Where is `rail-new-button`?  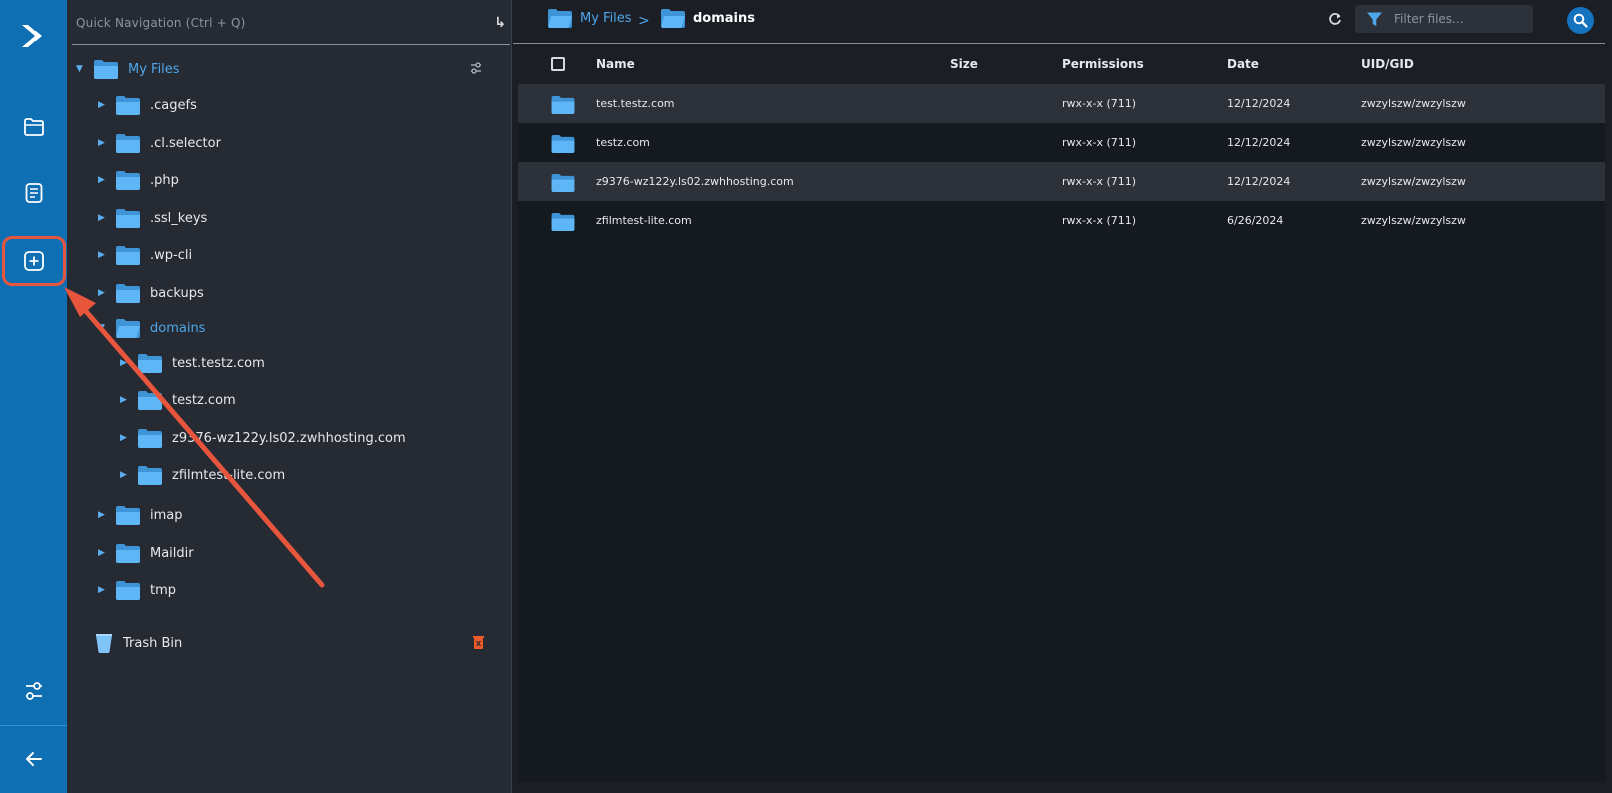
rail-new-button is located at coordinates (34, 261).